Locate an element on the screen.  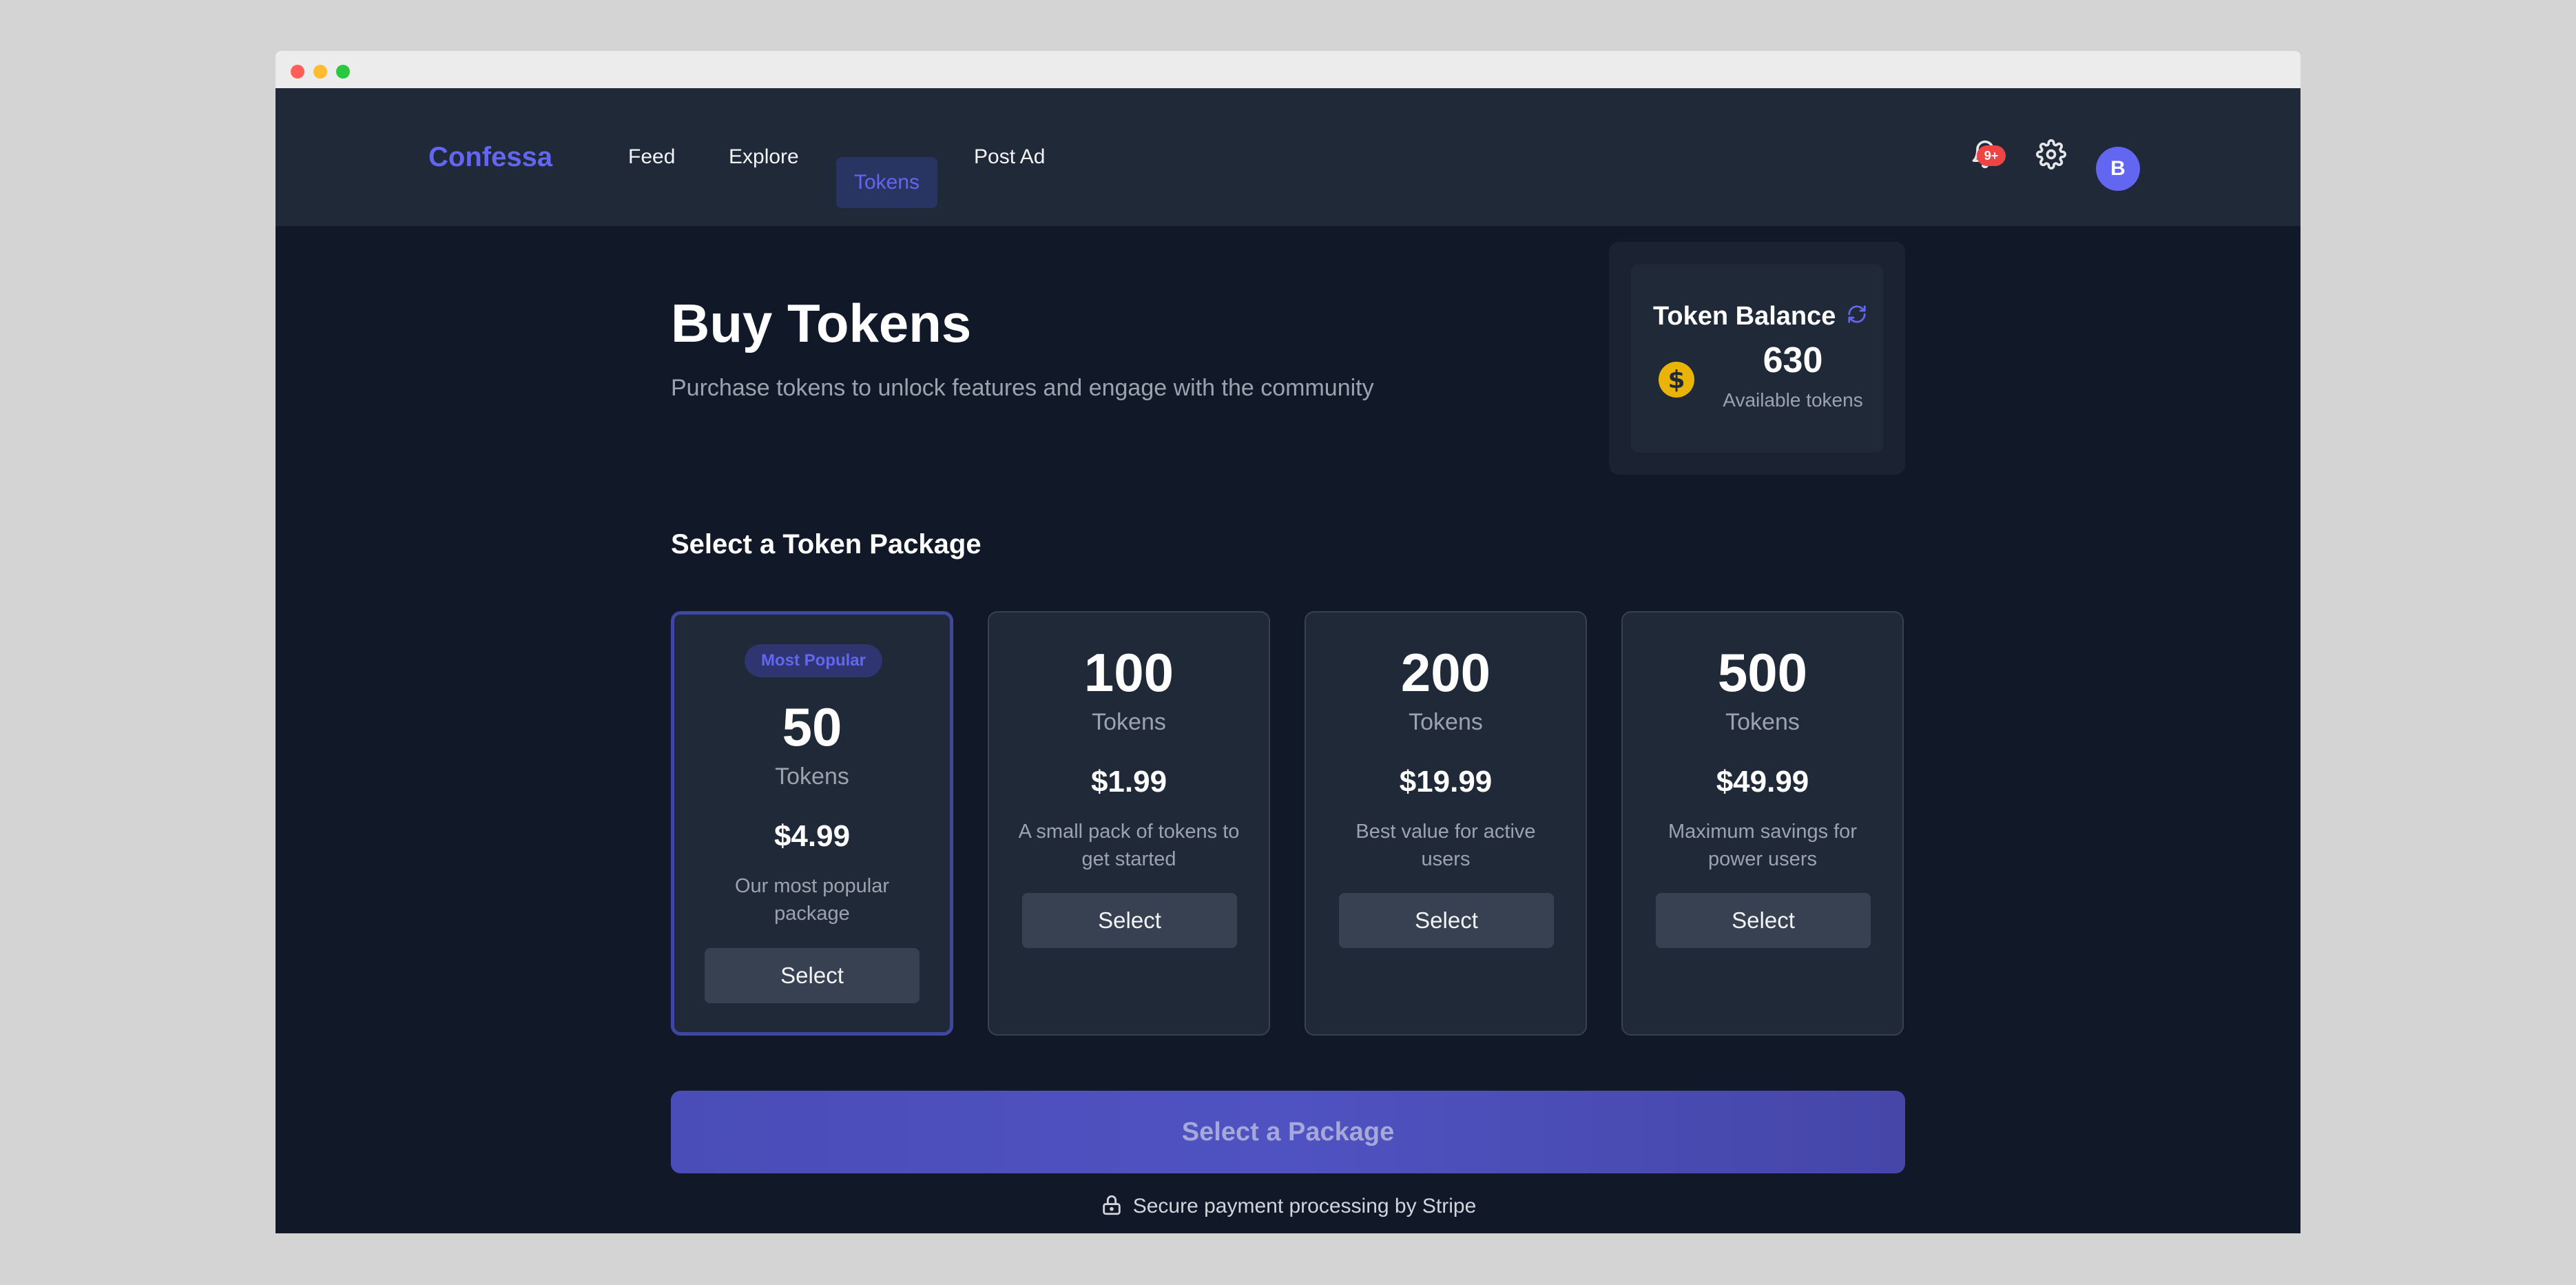
token-balance-card: Token Balance $ 630 Available tokens is located at coordinates (1757, 358).